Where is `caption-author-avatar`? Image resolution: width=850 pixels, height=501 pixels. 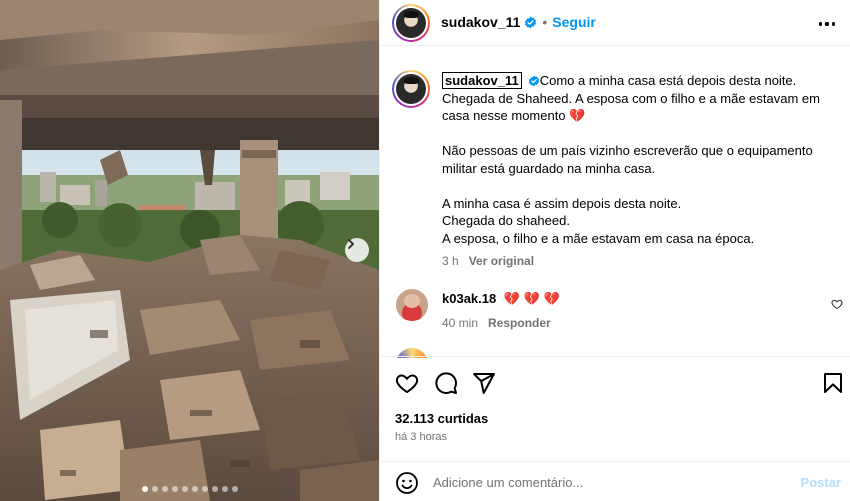 caption-author-avatar is located at coordinates (411, 89).